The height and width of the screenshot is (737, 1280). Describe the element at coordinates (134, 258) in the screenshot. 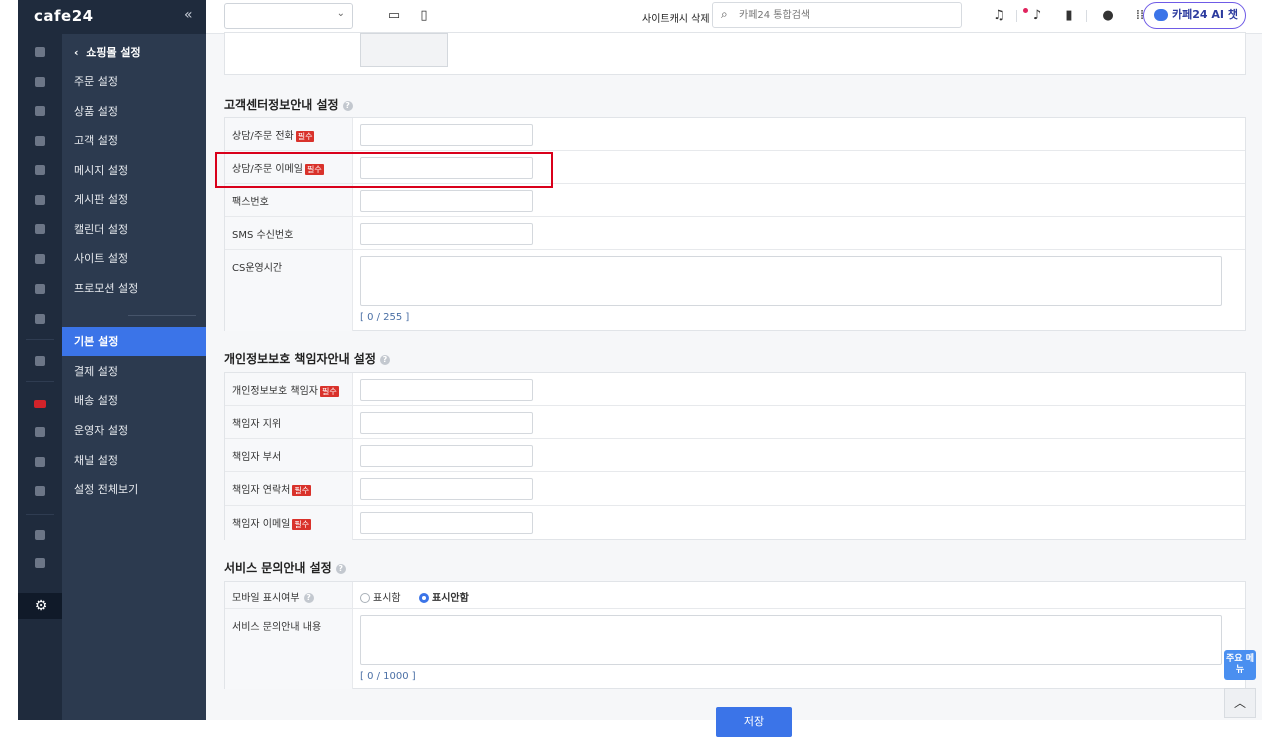

I see `nav-item-site: 사이트 설정` at that location.